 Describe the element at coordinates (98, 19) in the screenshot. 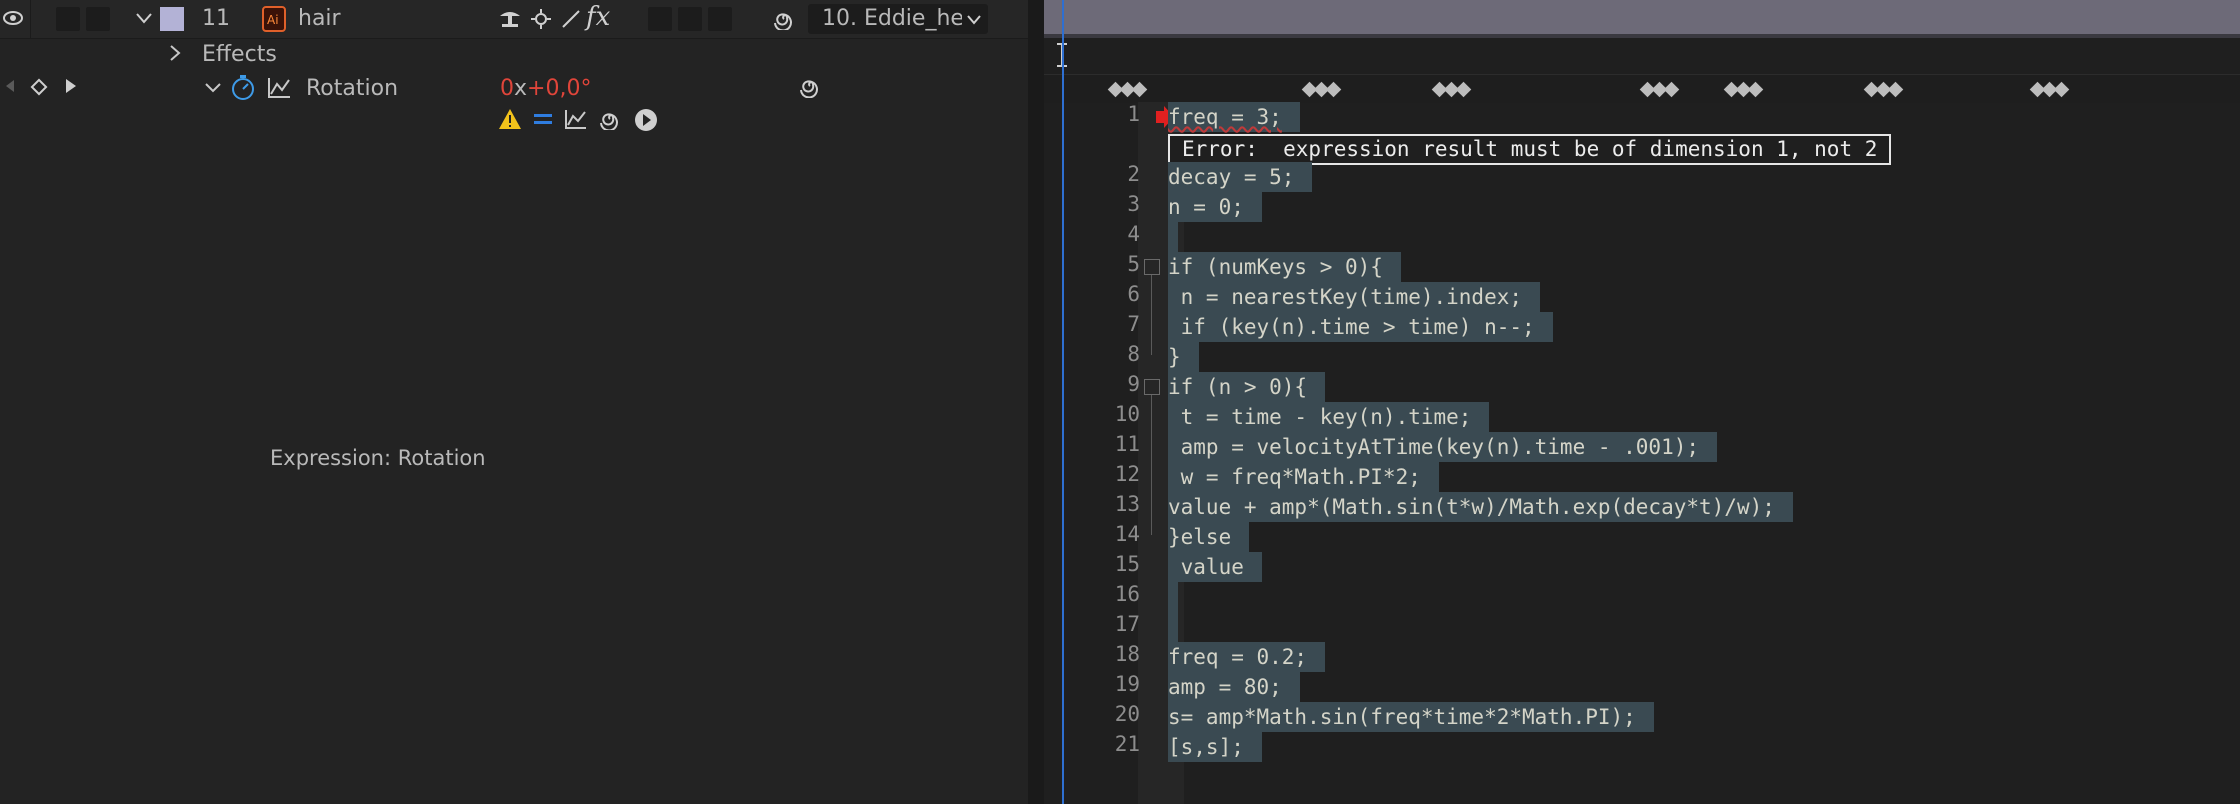

I see `solo-toggle` at that location.